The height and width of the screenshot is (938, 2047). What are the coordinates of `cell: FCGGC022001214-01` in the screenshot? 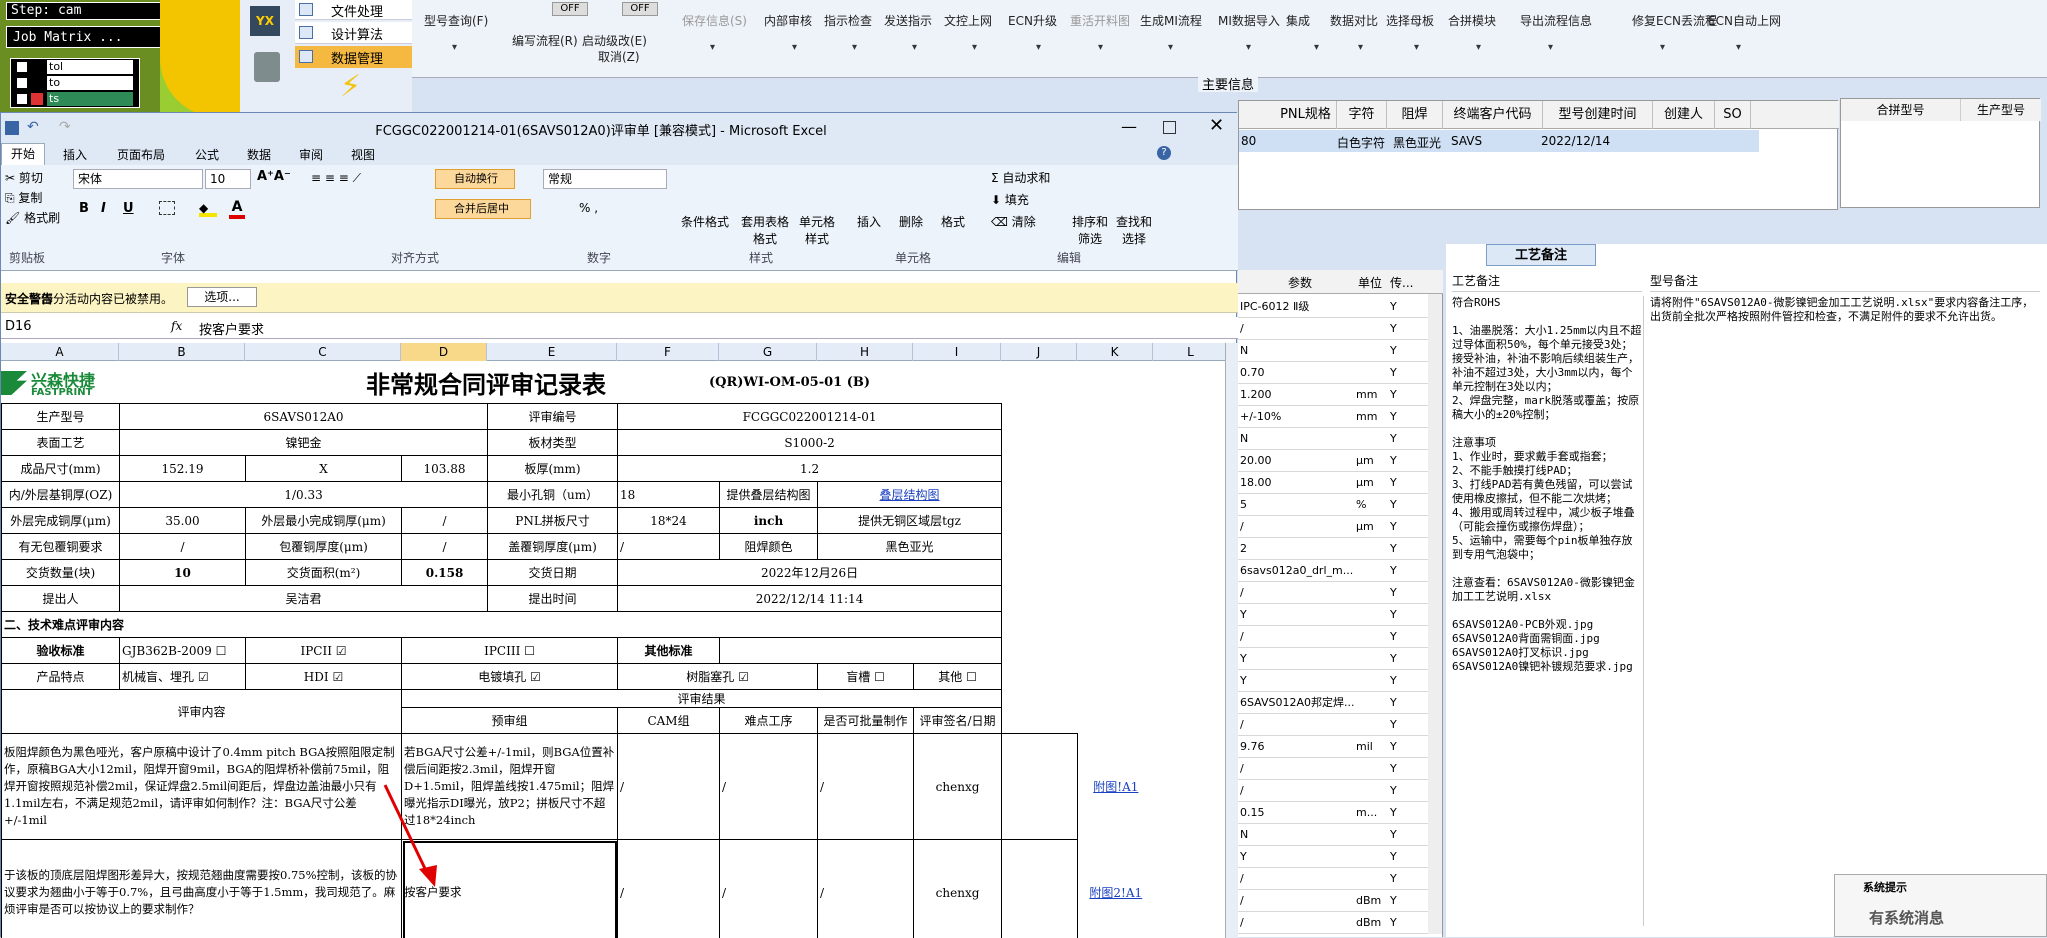 It's located at (810, 417).